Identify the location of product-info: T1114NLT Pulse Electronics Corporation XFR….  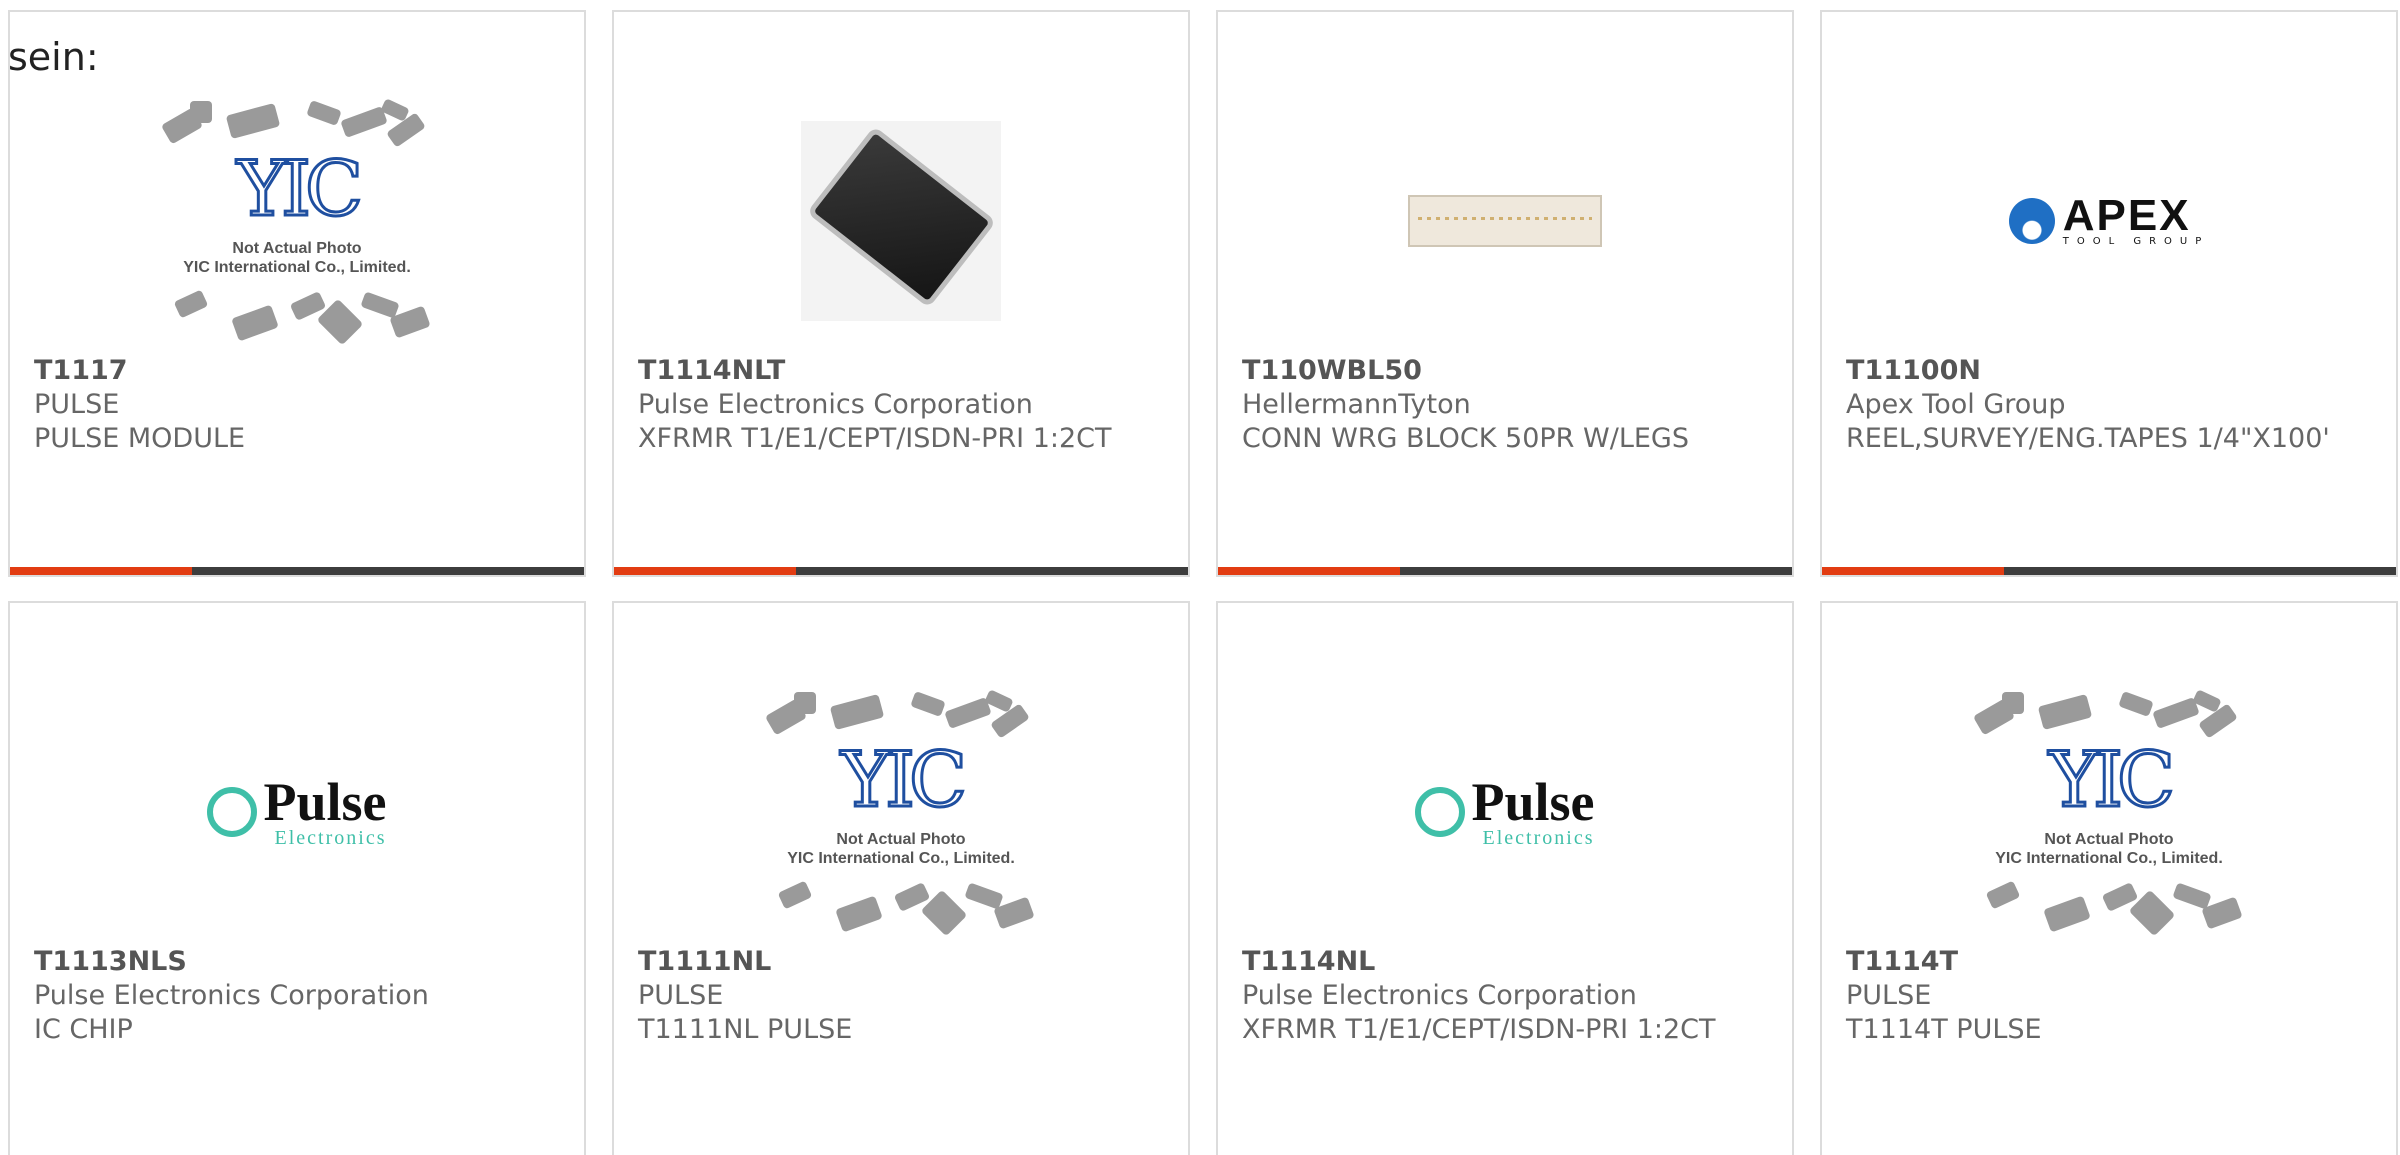
(901, 405).